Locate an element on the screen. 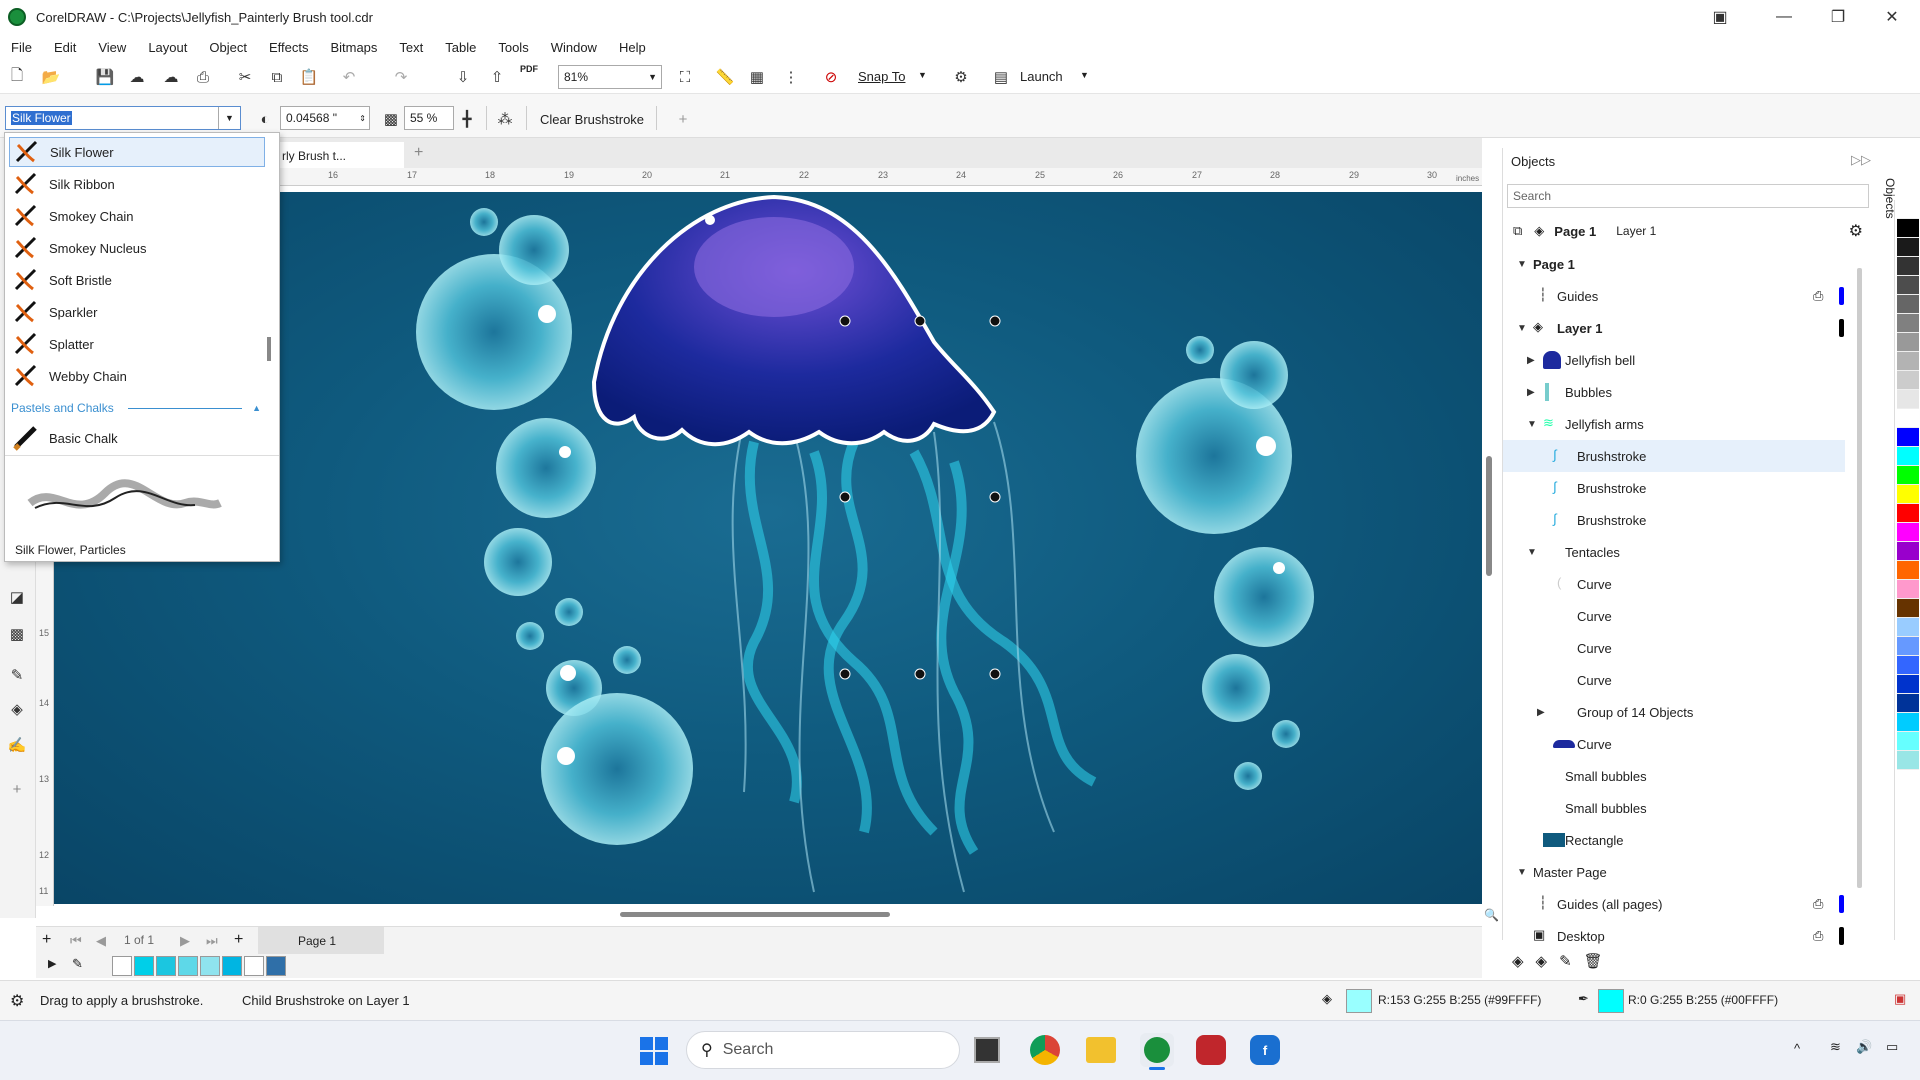 The height and width of the screenshot is (1080, 1920). docker-scrollbar is located at coordinates (1859, 578).